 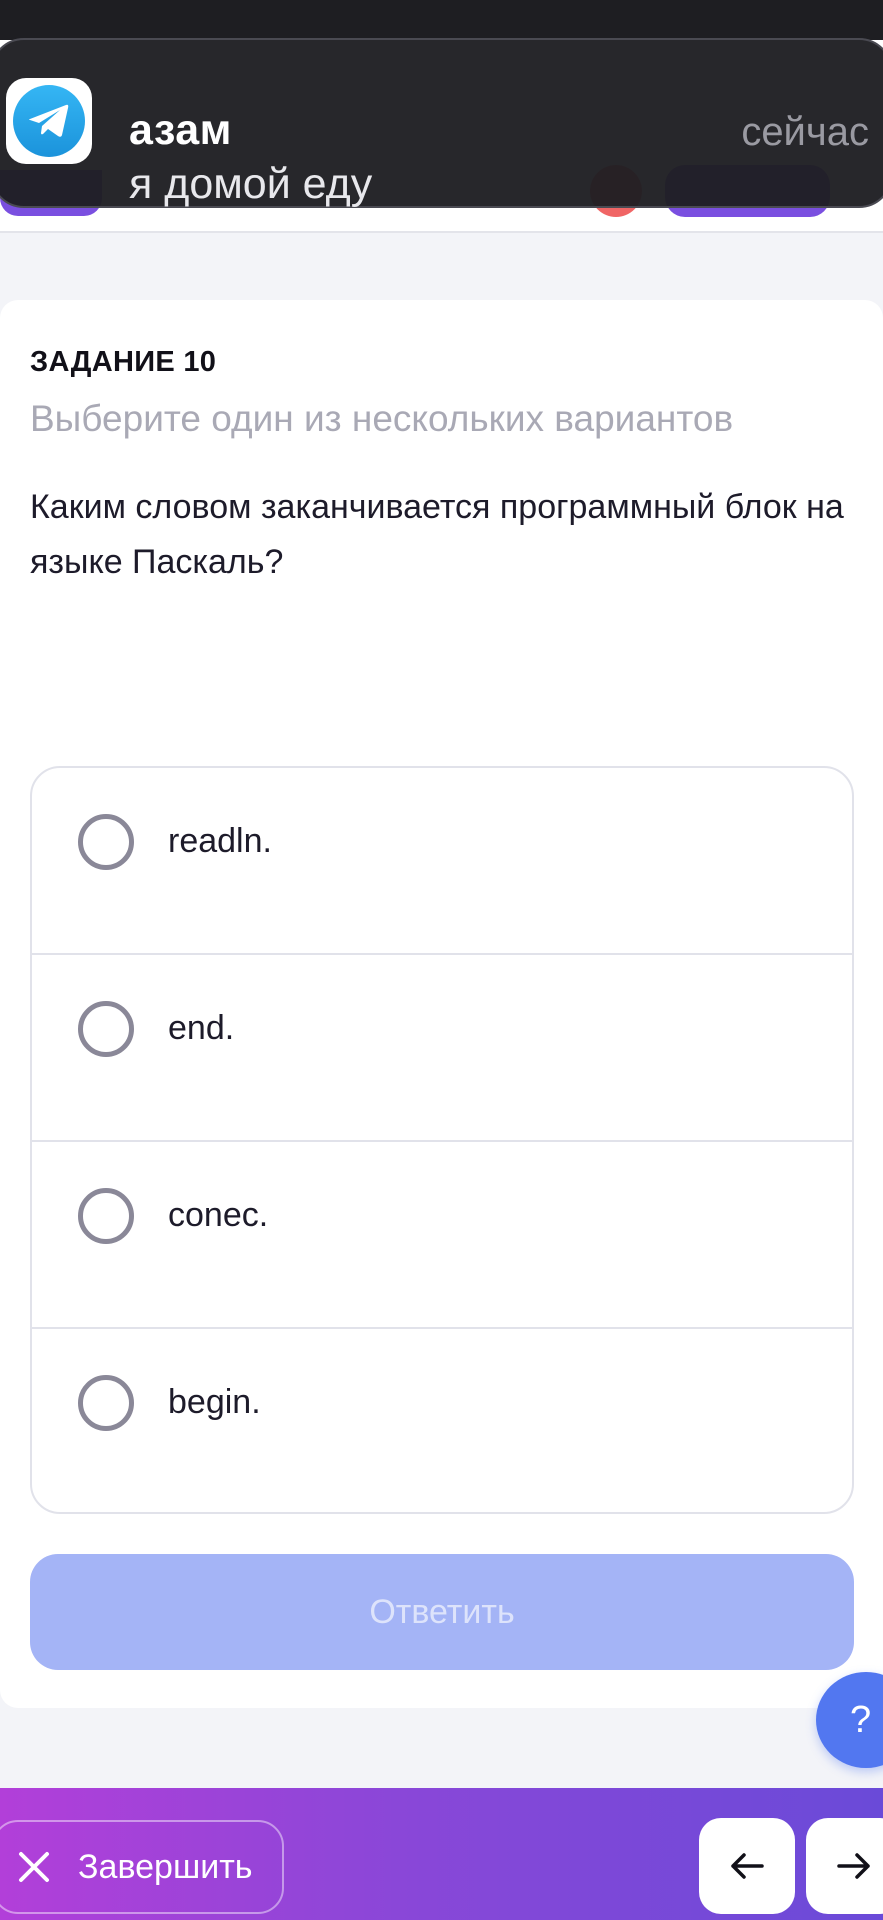 I want to click on bottom-bar: Завершить, so click(x=441, y=1854).